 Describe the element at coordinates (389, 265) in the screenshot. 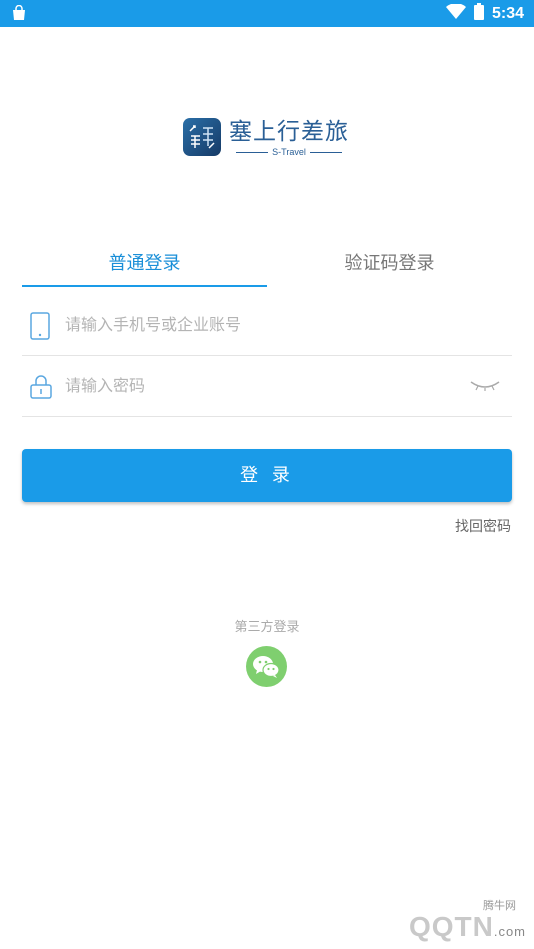

I see `tab-sms-login: 验证码登录` at that location.